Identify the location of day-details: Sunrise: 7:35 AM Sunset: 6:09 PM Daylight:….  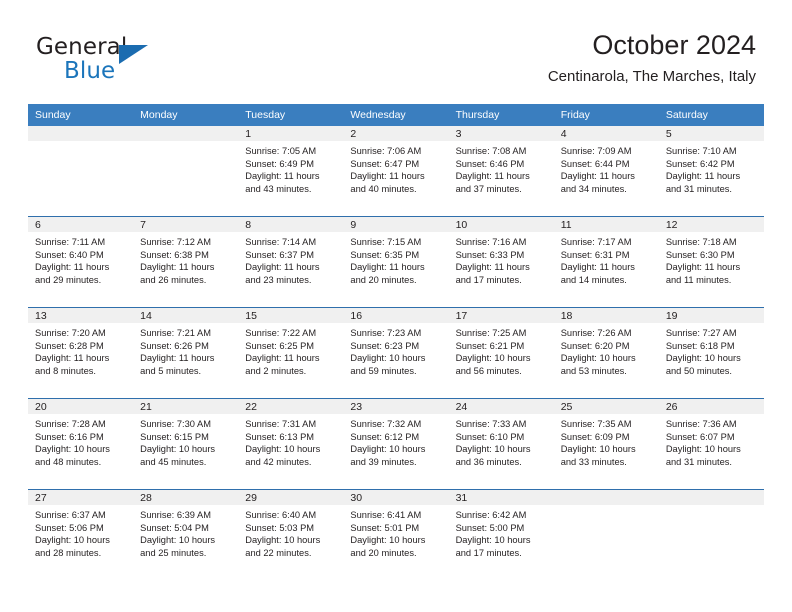
(606, 441).